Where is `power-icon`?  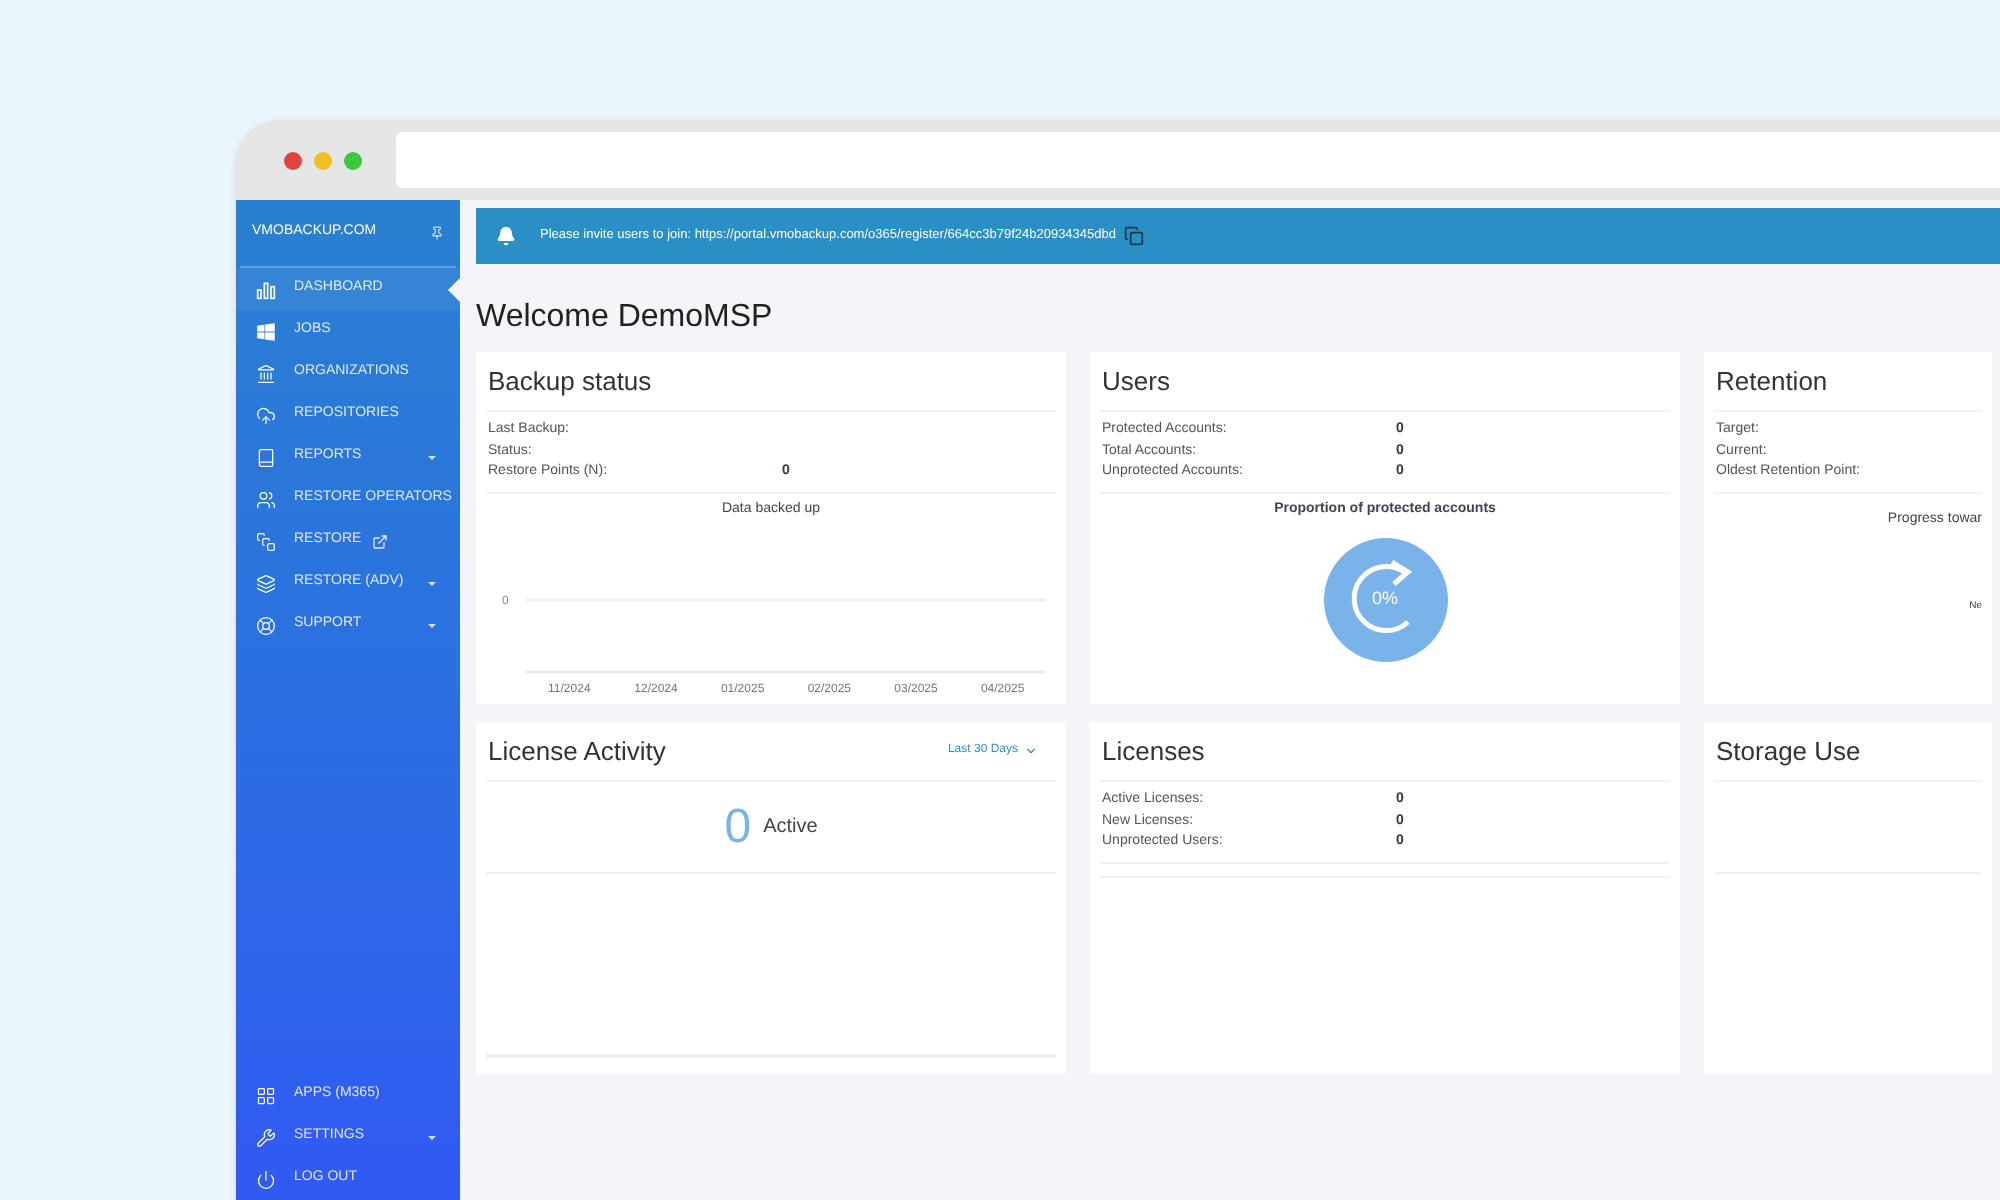 power-icon is located at coordinates (266, 1179).